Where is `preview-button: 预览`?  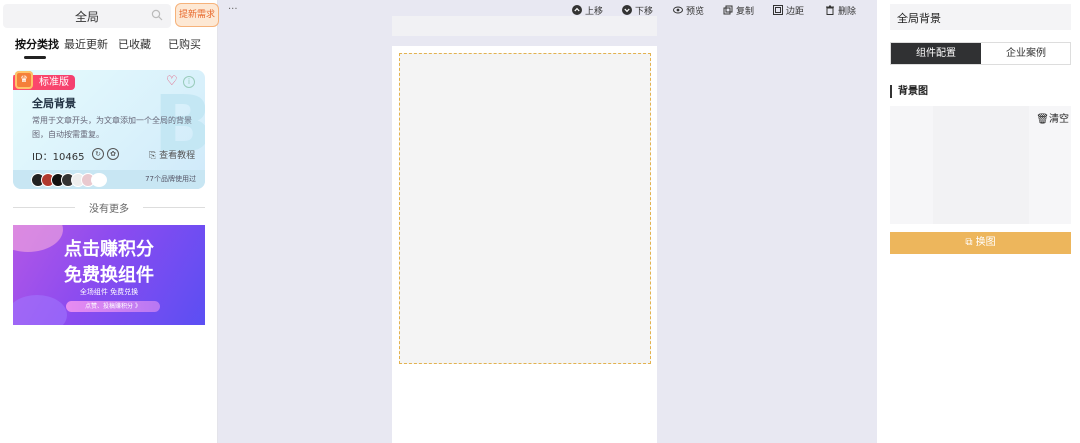
preview-button: 预览 is located at coordinates (688, 10).